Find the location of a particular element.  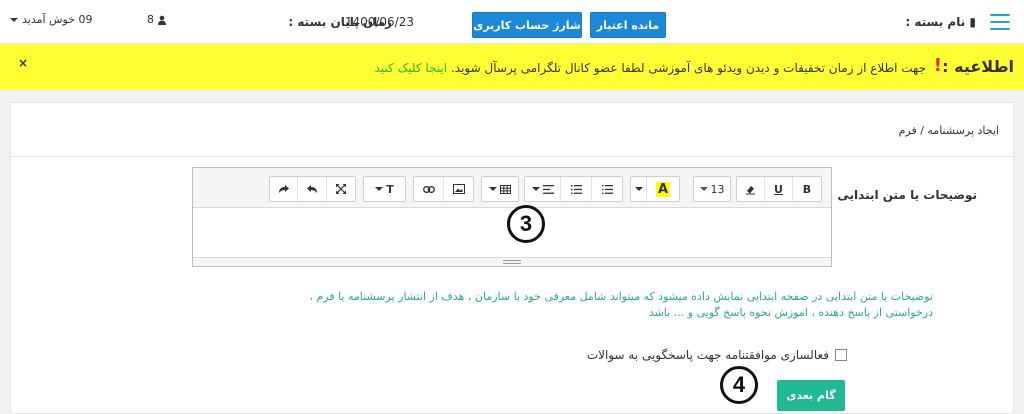

breadcrumb: ایجاد پرسشنامه / فرم is located at coordinates (948, 130).